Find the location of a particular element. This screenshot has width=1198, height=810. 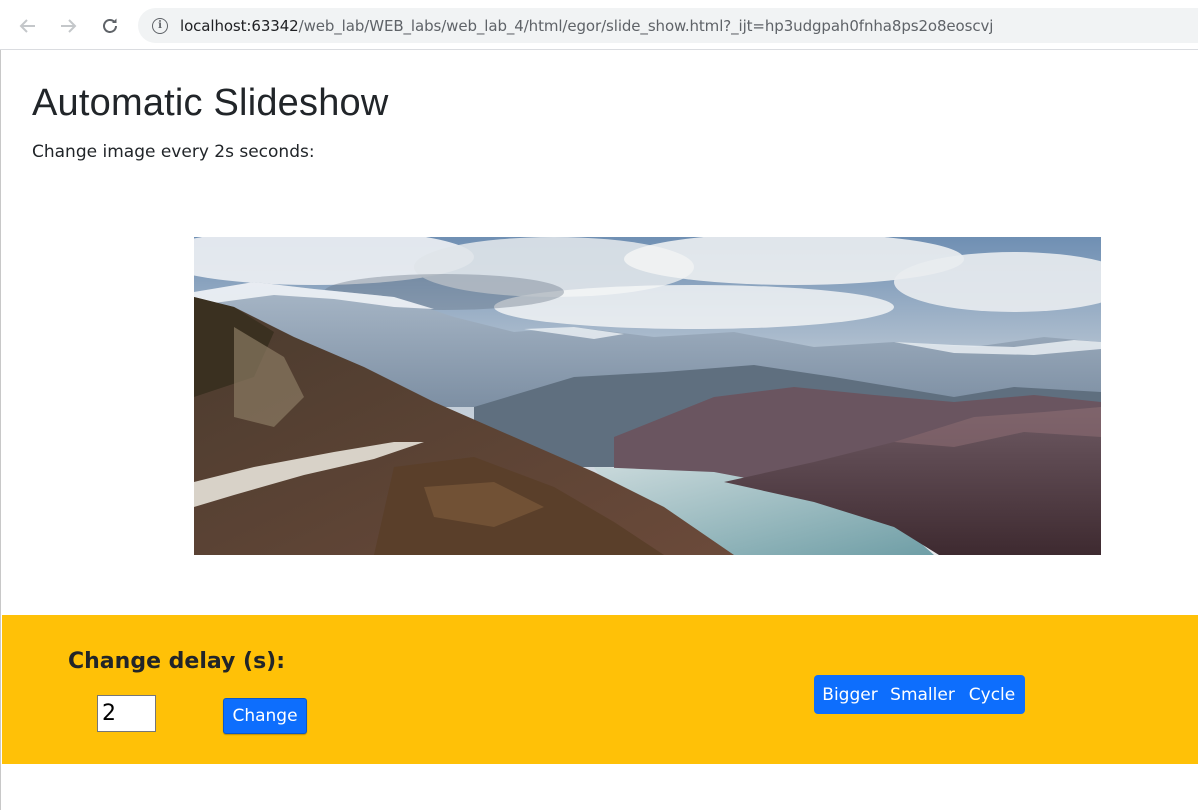

smaller-button: Smaller is located at coordinates (922, 694).